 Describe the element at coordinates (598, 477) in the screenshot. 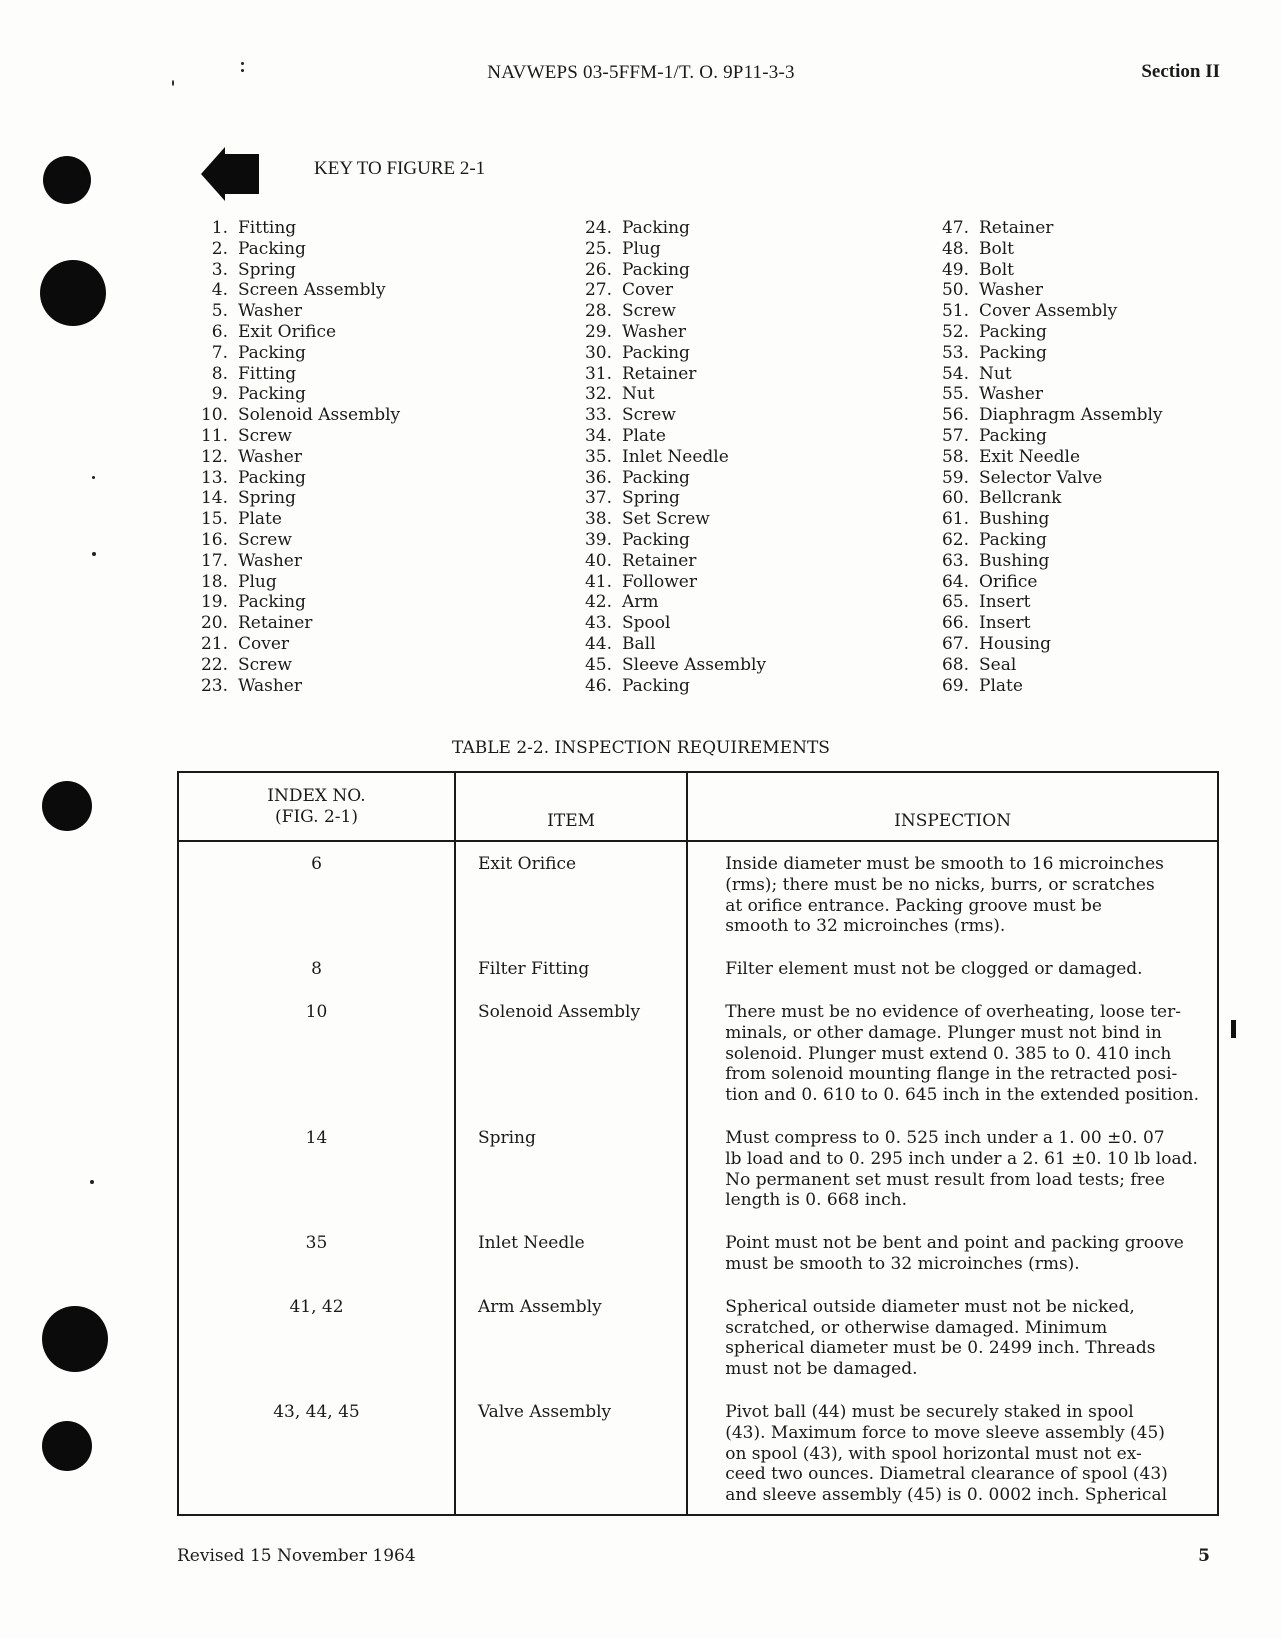

I see `key-item-number: 36.` at that location.